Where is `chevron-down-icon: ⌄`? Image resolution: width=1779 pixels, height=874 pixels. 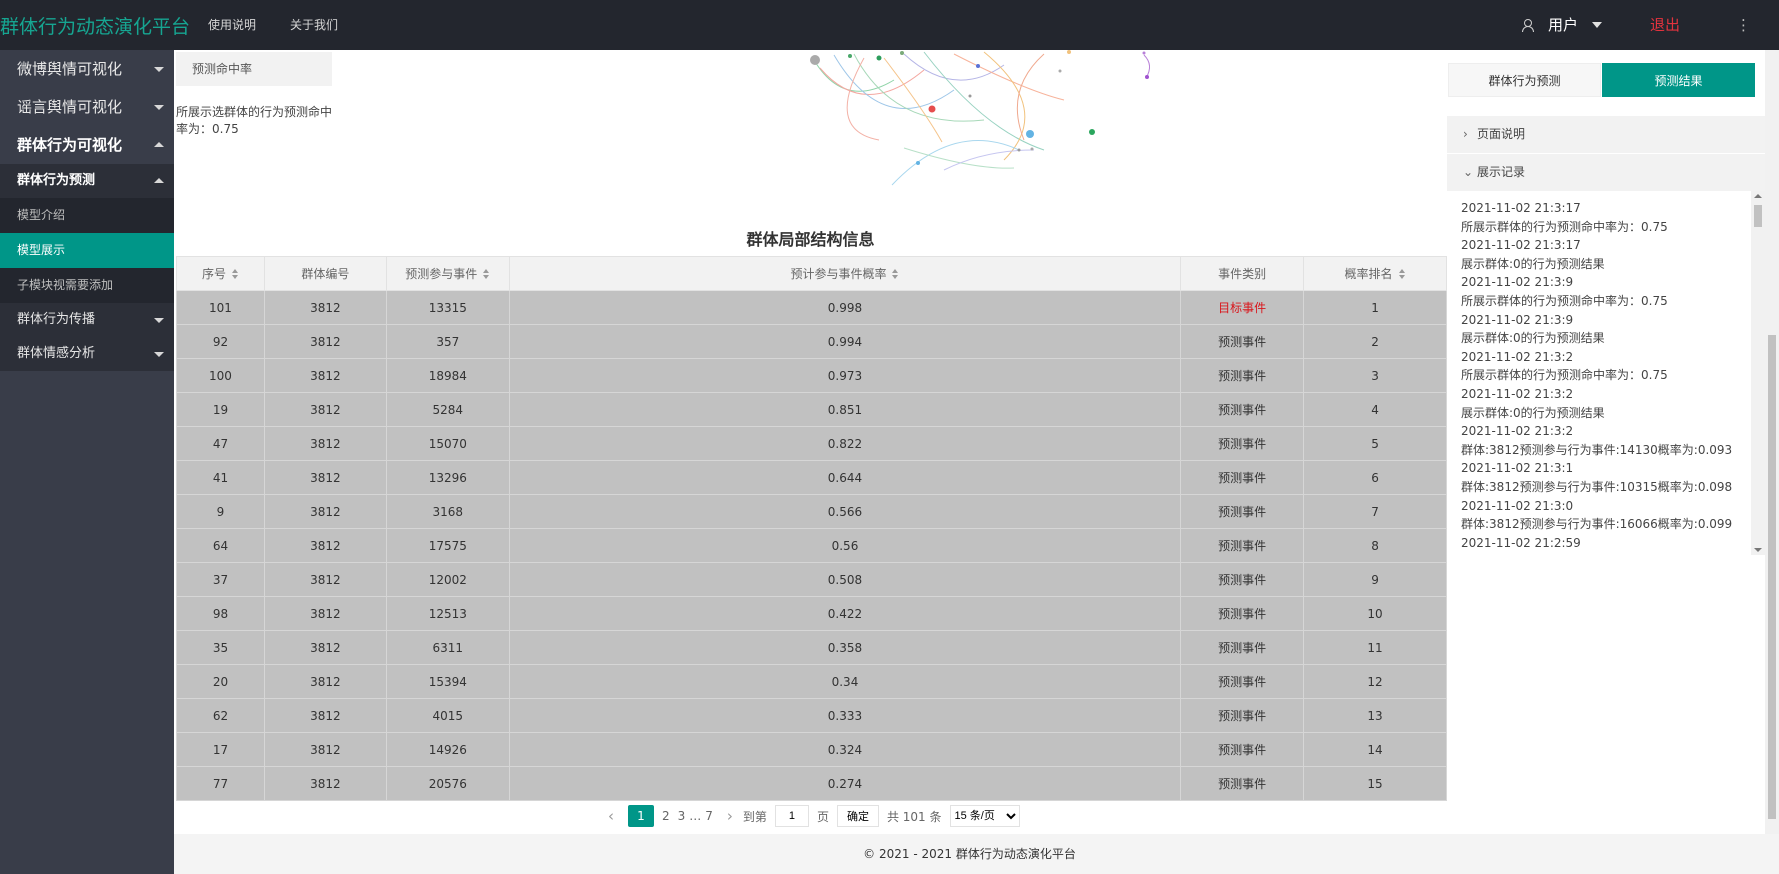
chevron-down-icon: ⌄ is located at coordinates (1468, 172).